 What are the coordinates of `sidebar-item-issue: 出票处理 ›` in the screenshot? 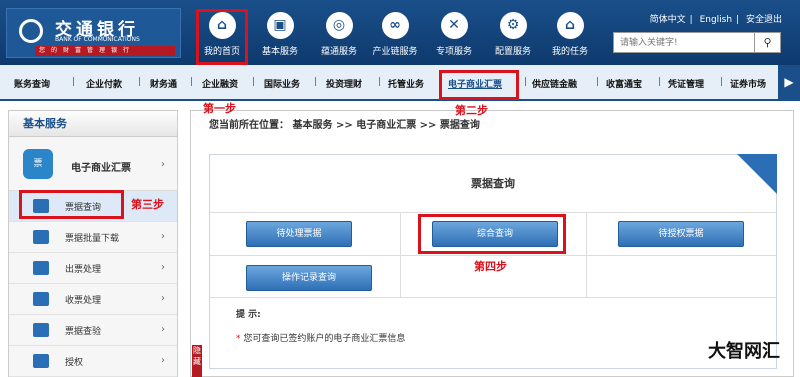 It's located at (93, 268).